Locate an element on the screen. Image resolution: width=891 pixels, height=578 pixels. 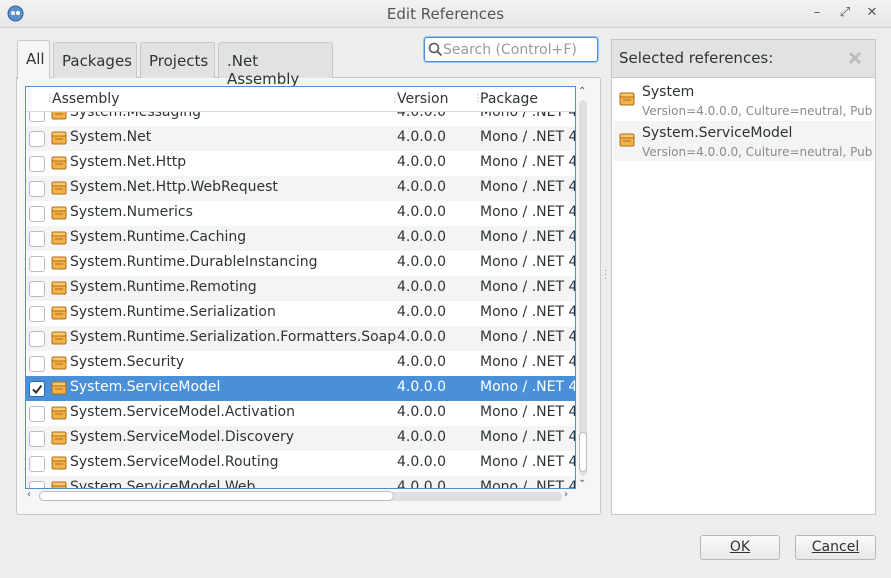
vertical-scrollbar: ⌃ ⌄ is located at coordinates (583, 287).